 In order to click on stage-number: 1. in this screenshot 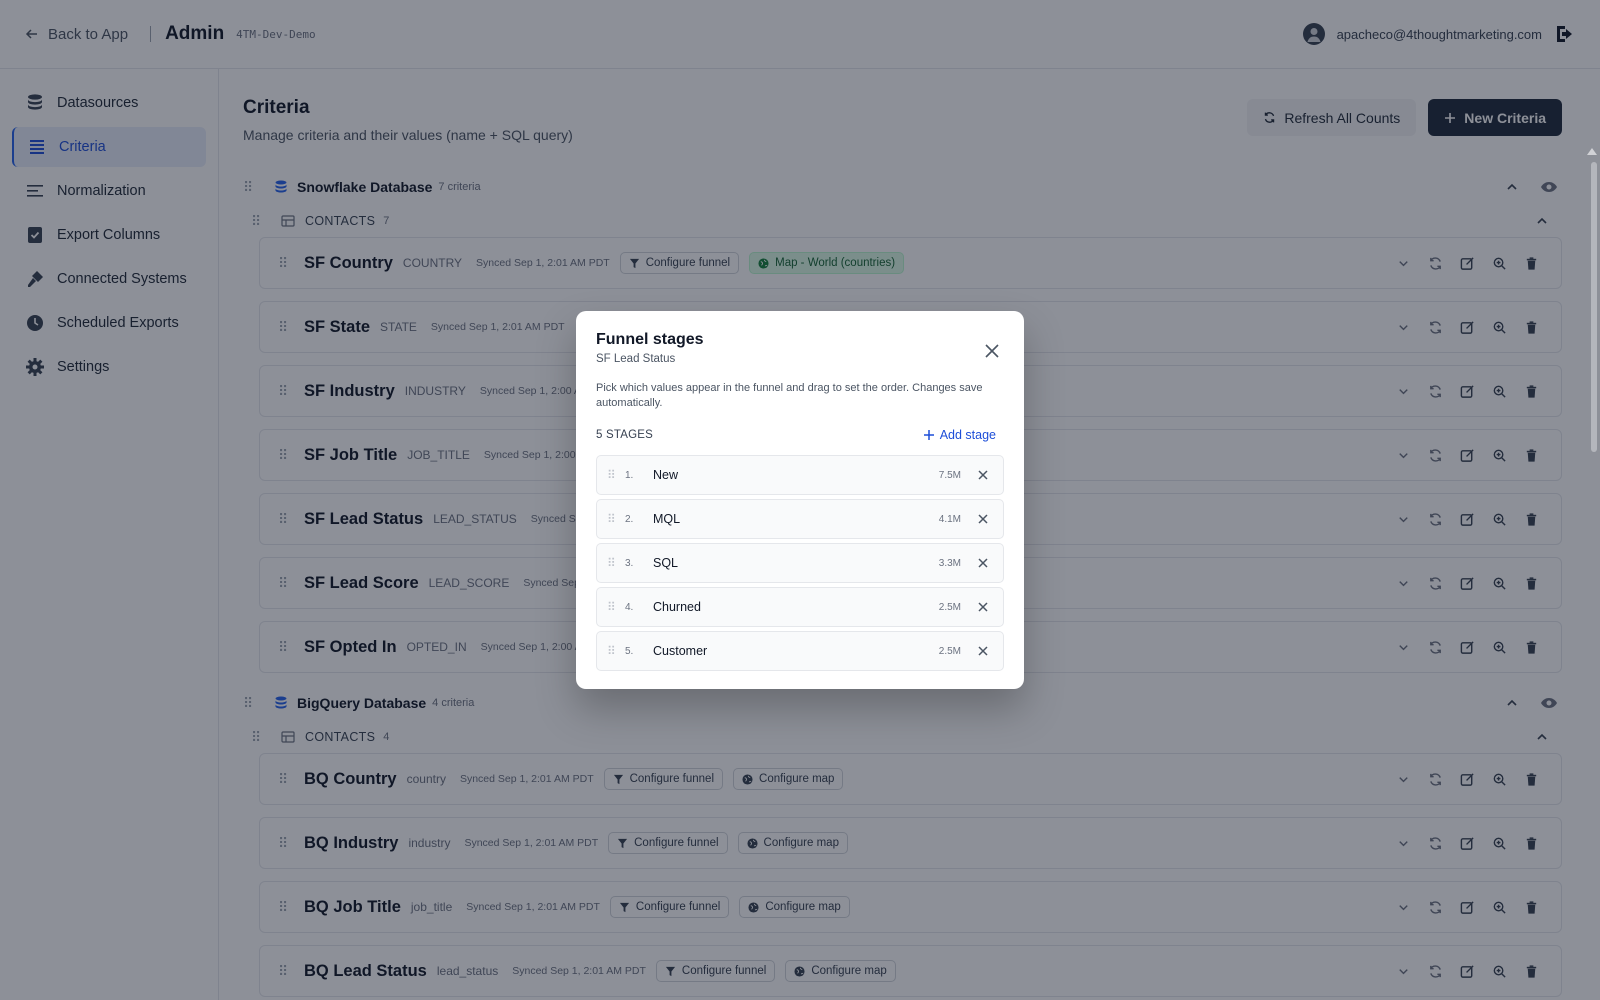, I will do `click(629, 475)`.